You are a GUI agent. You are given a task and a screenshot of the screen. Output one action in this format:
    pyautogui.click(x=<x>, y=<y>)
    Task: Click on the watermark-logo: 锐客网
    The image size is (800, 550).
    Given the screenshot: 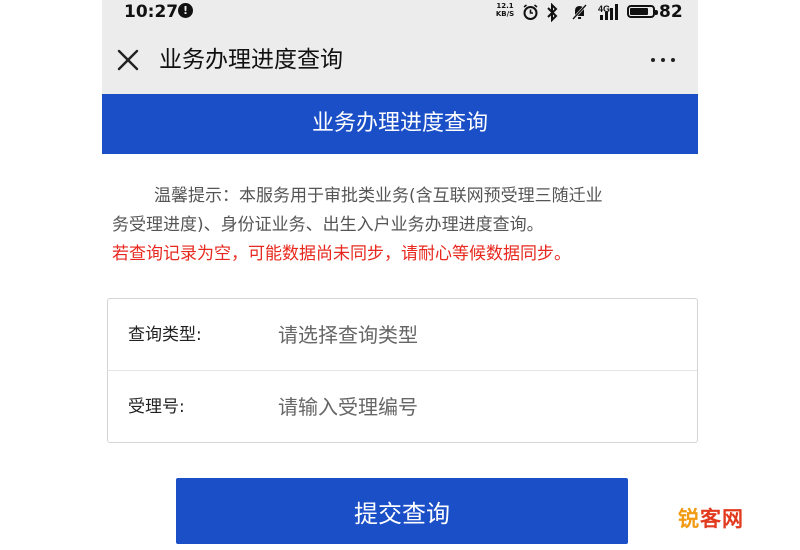 What is the action you would take?
    pyautogui.click(x=711, y=519)
    